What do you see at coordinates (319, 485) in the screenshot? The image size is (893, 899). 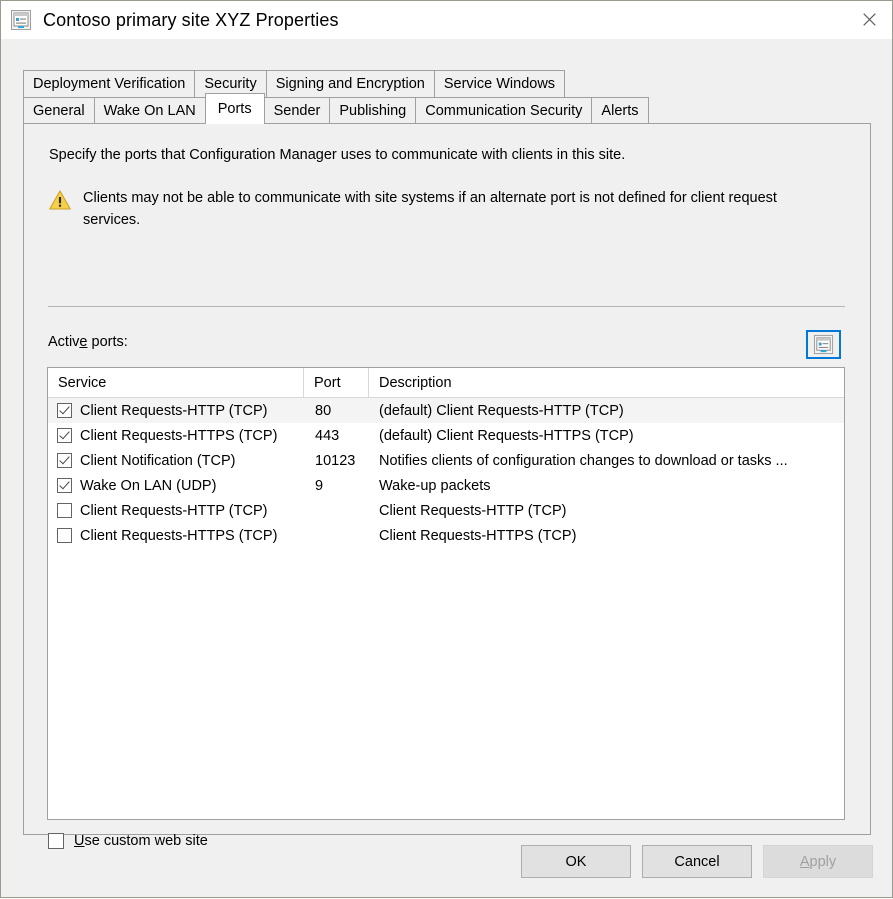 I see `row-port-cell: 9` at bounding box center [319, 485].